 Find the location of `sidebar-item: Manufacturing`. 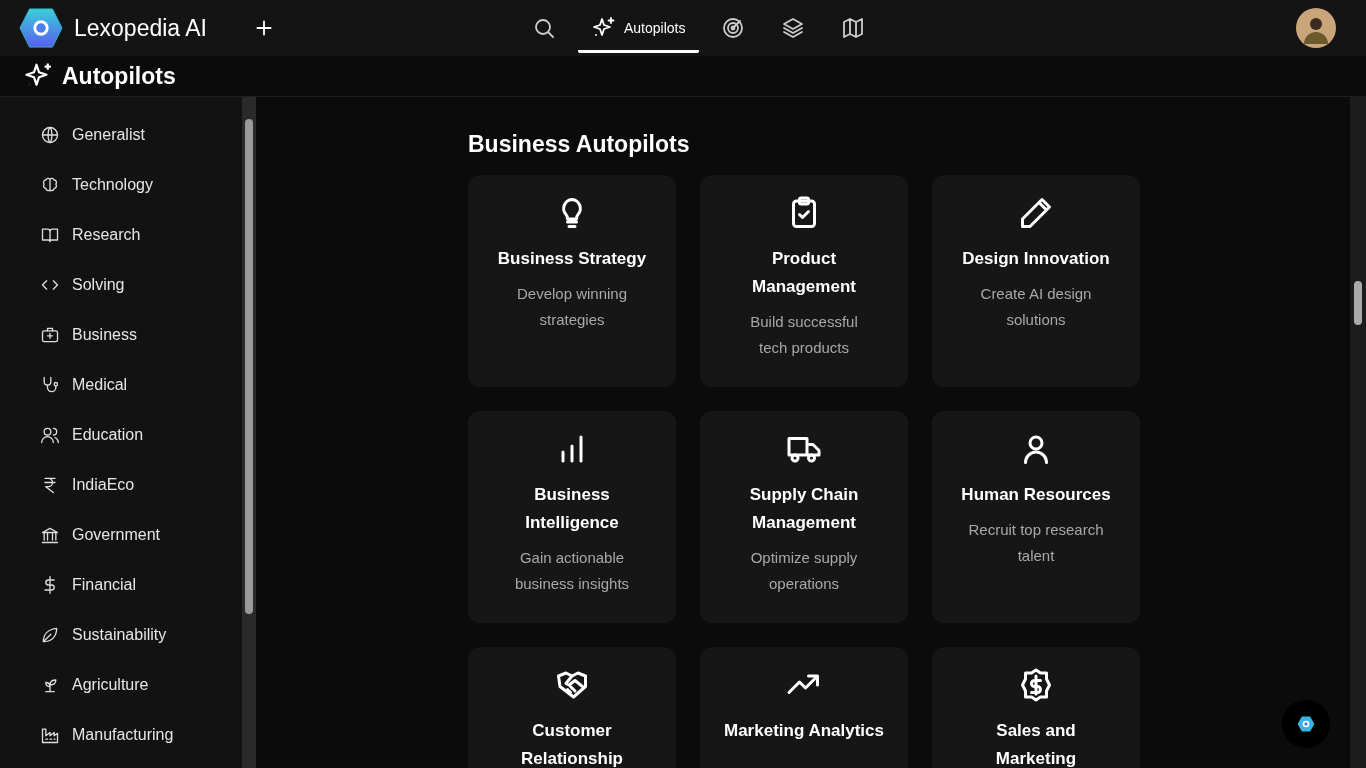

sidebar-item: Manufacturing is located at coordinates (141, 735).